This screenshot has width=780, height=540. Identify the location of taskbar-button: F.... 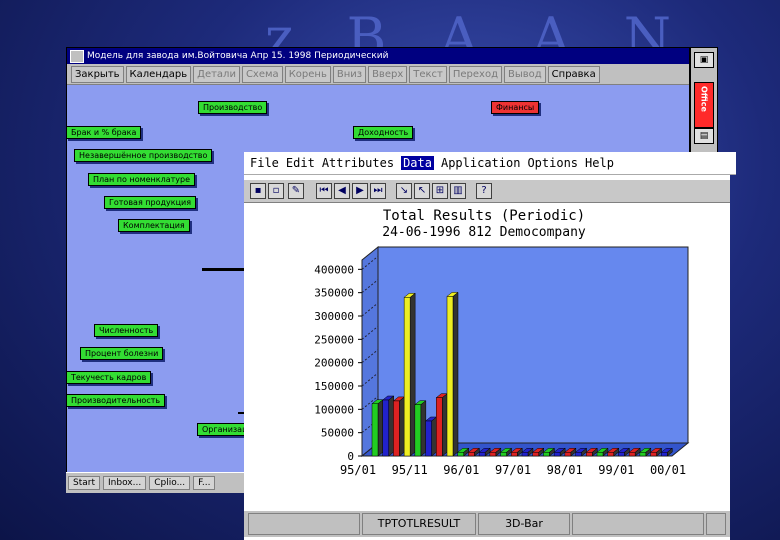
(204, 483).